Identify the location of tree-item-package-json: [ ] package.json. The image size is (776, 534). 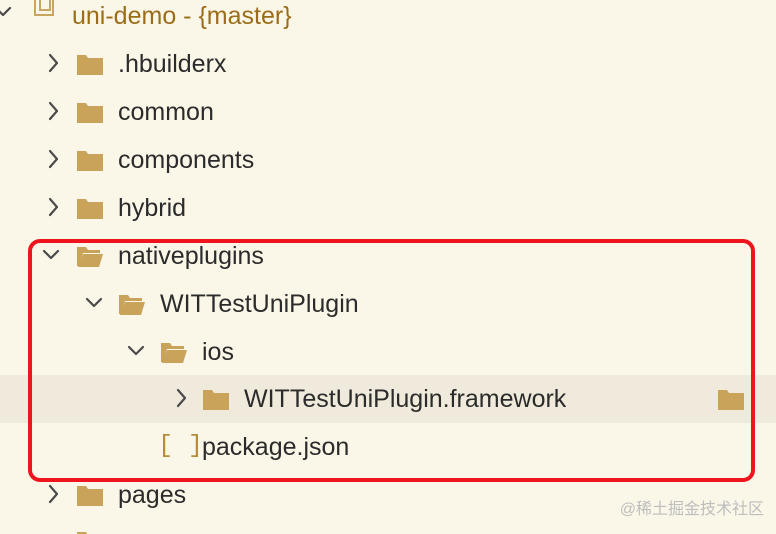
(388, 447).